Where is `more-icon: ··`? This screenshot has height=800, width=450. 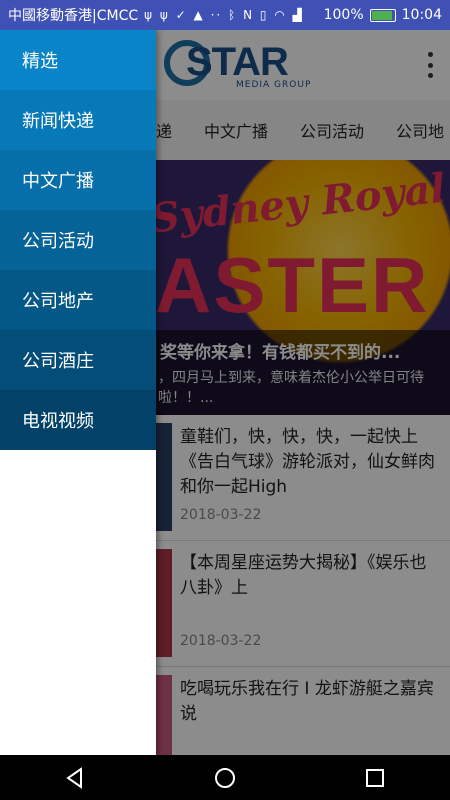 more-icon: ·· is located at coordinates (216, 15).